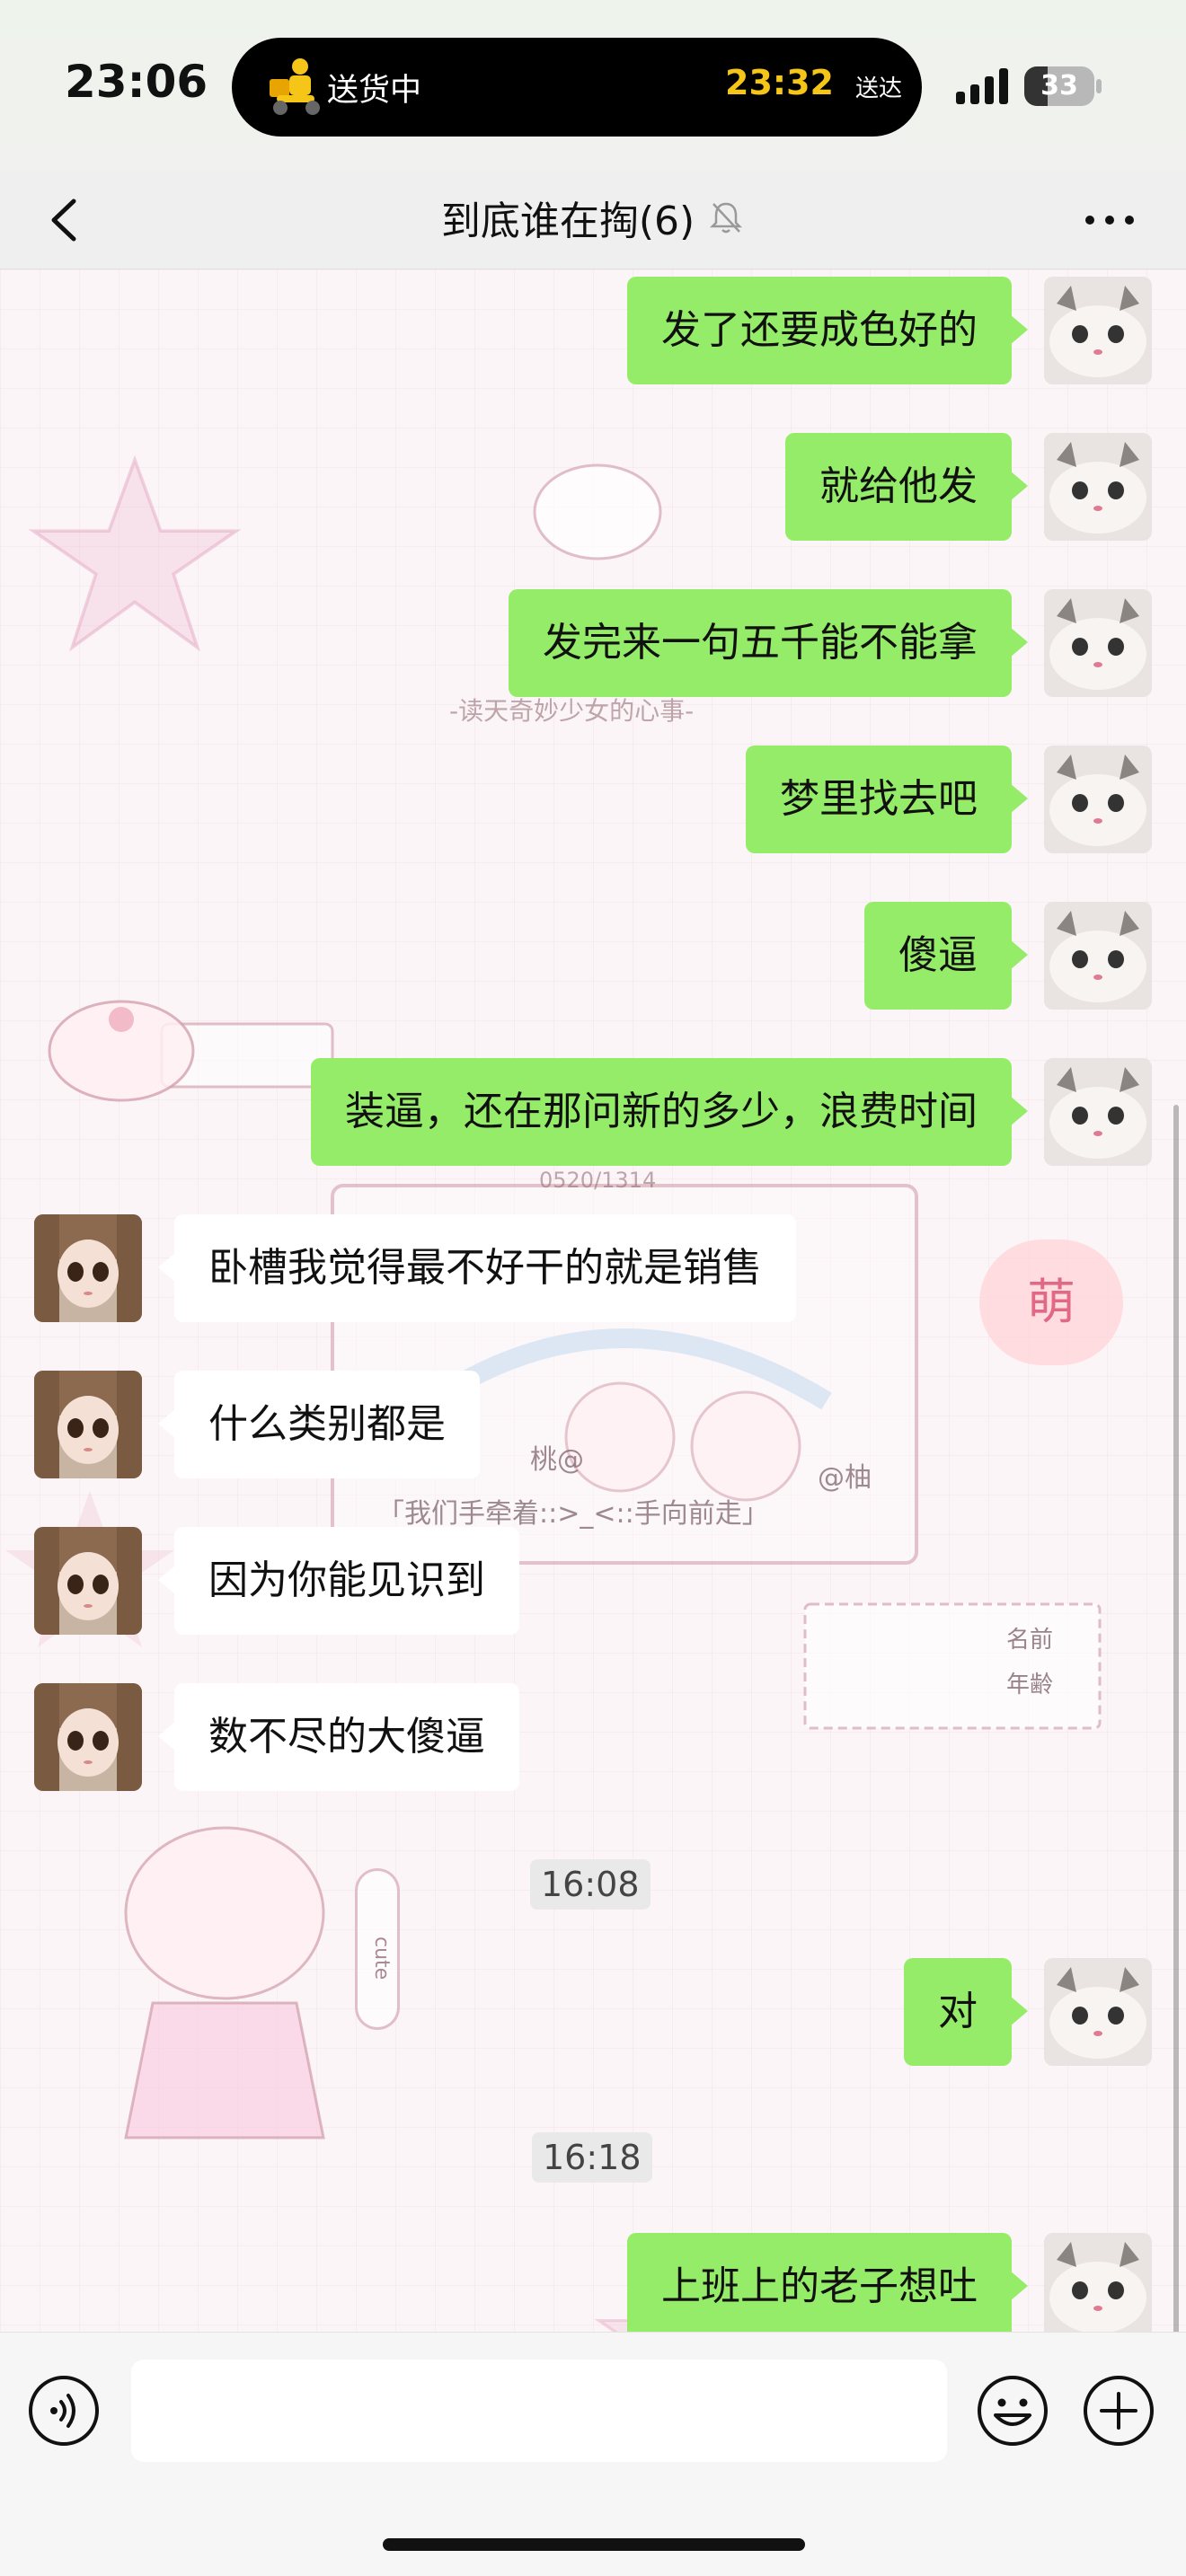  Describe the element at coordinates (827, 330) in the screenshot. I see `message-bubble-mine: 发了还要成色好的` at that location.